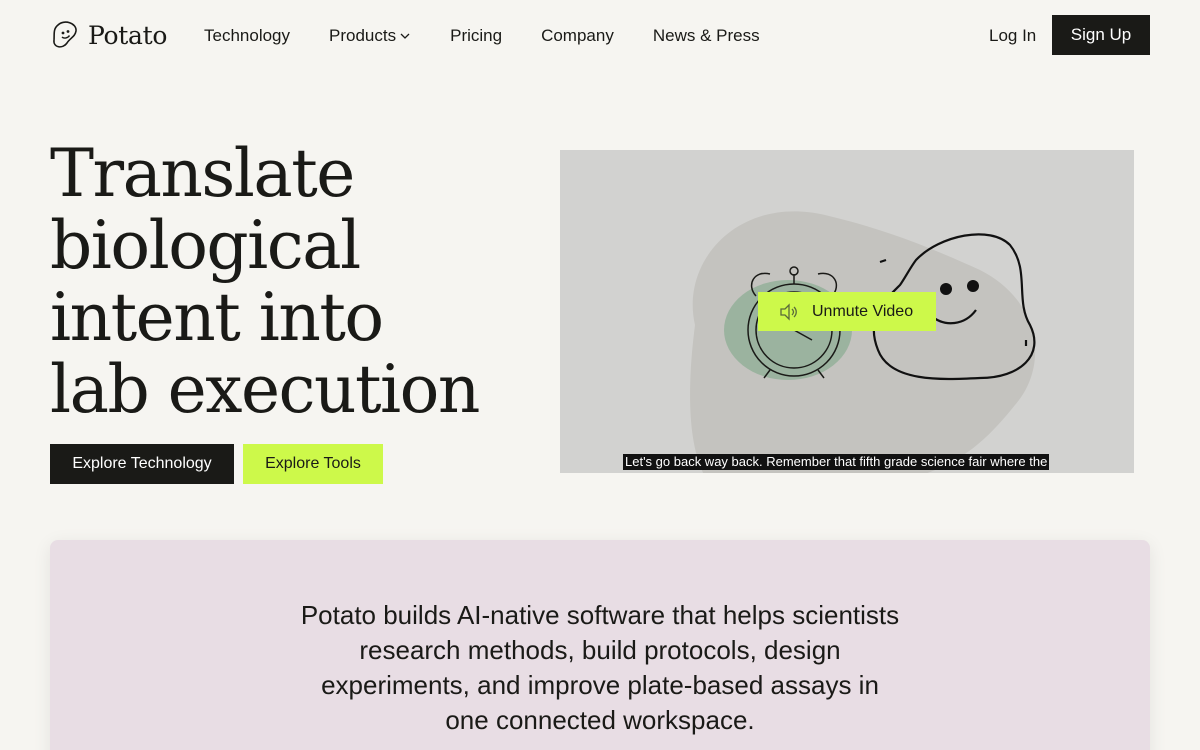  Describe the element at coordinates (217, 317) in the screenshot. I see `hero-title-line: intent into` at that location.